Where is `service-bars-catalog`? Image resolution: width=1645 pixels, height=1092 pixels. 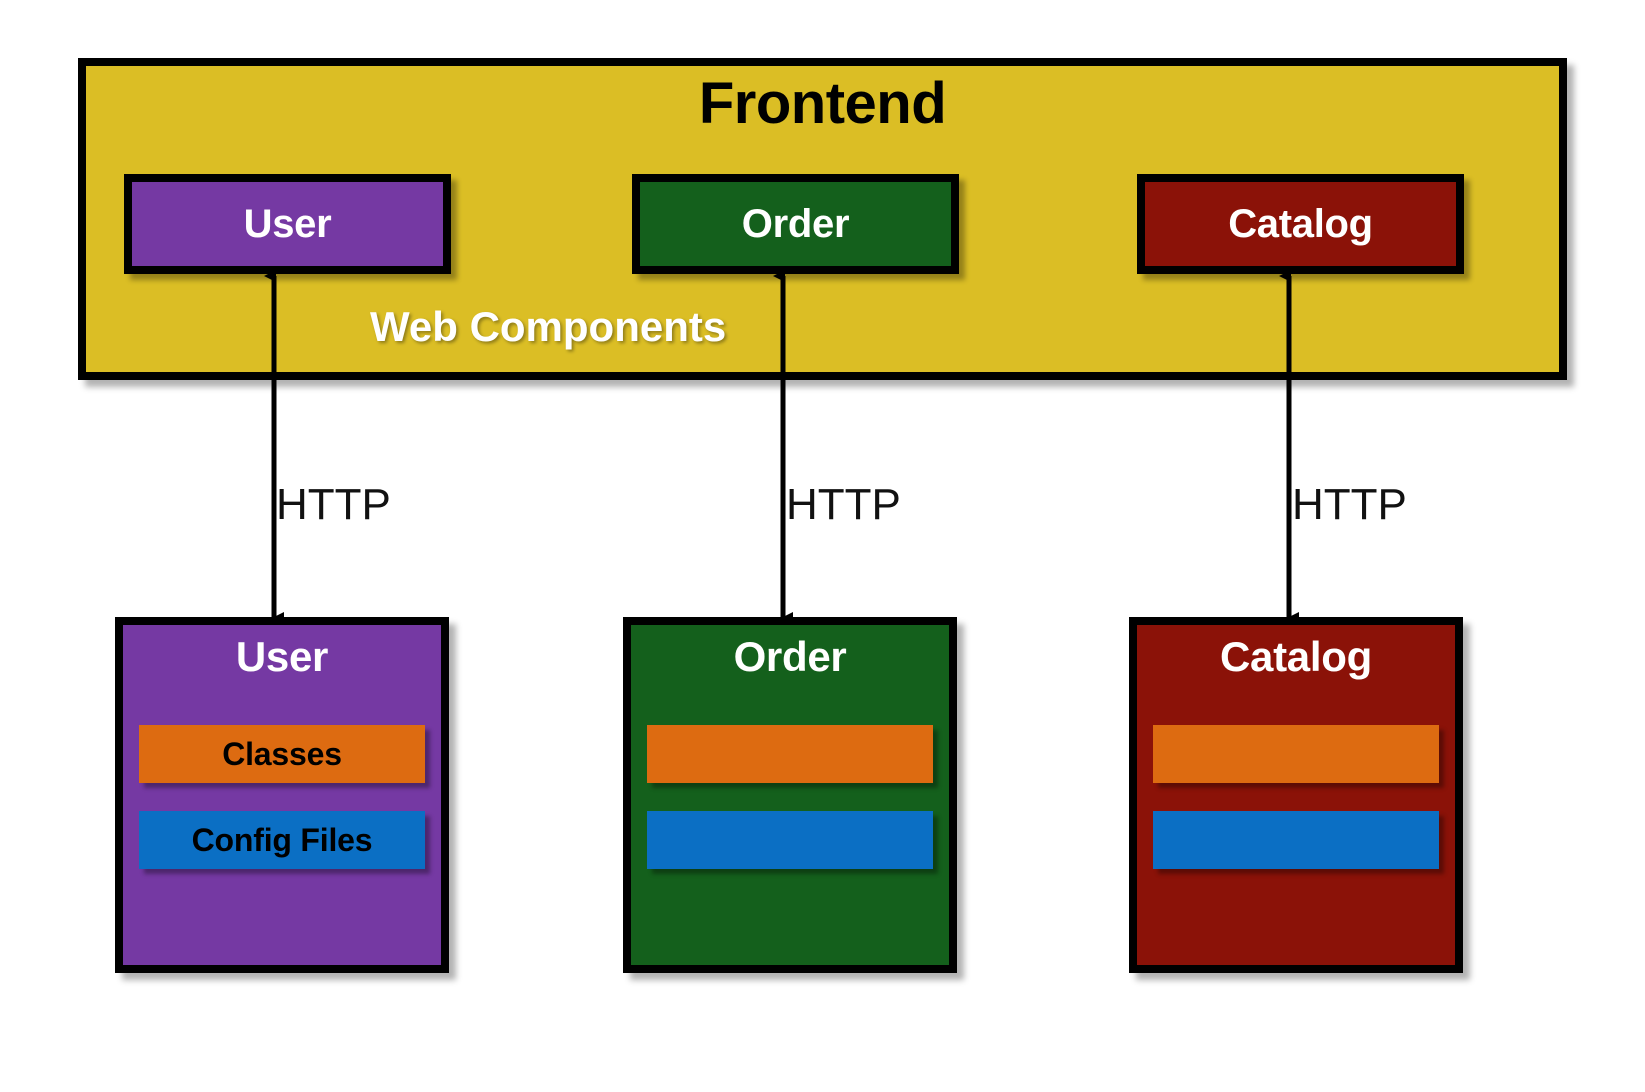
service-bars-catalog is located at coordinates (1296, 797).